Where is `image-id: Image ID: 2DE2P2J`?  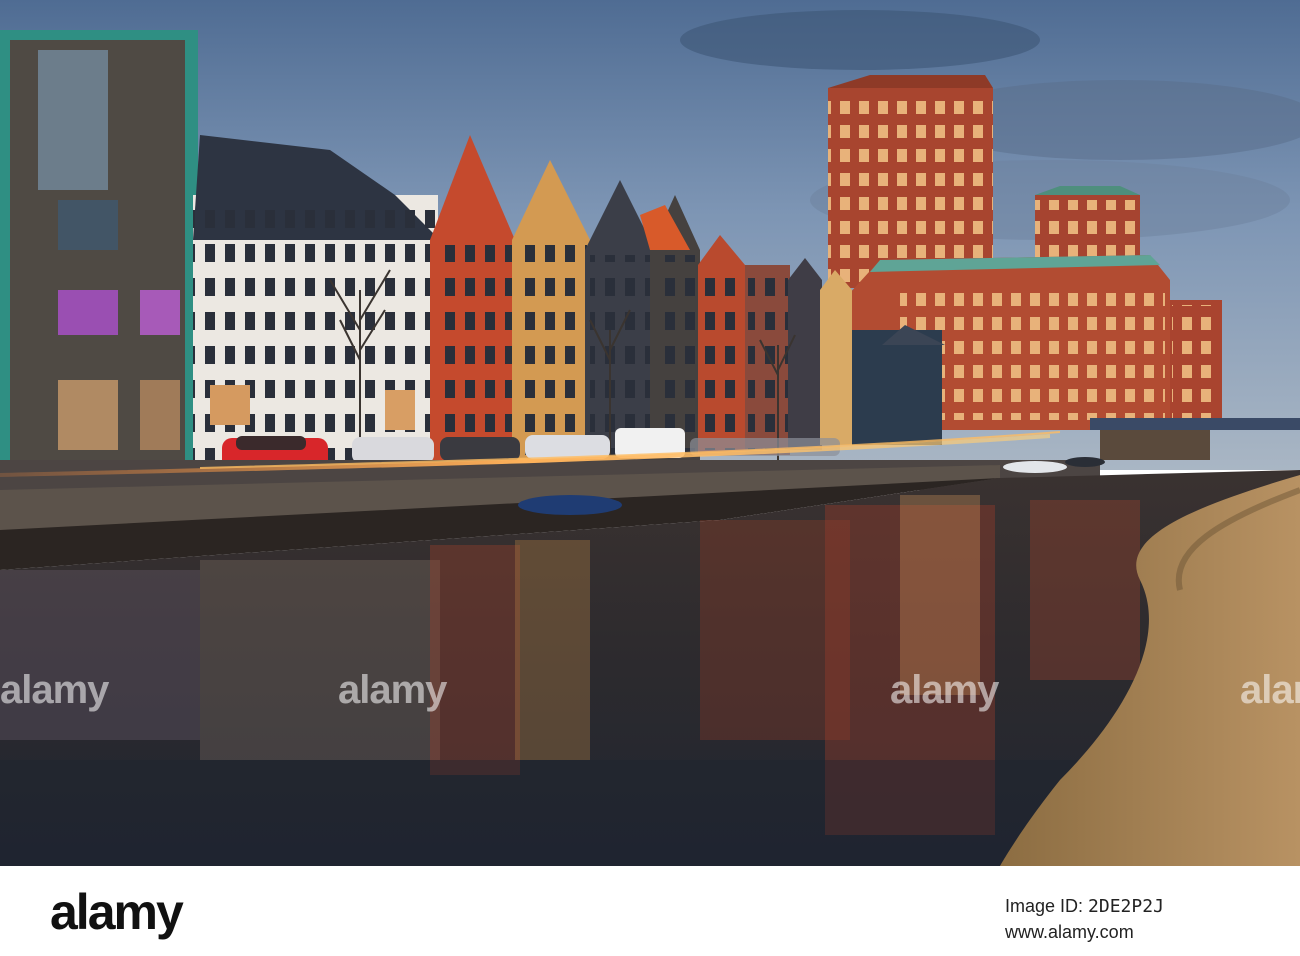 image-id: Image ID: 2DE2P2J is located at coordinates (1084, 906).